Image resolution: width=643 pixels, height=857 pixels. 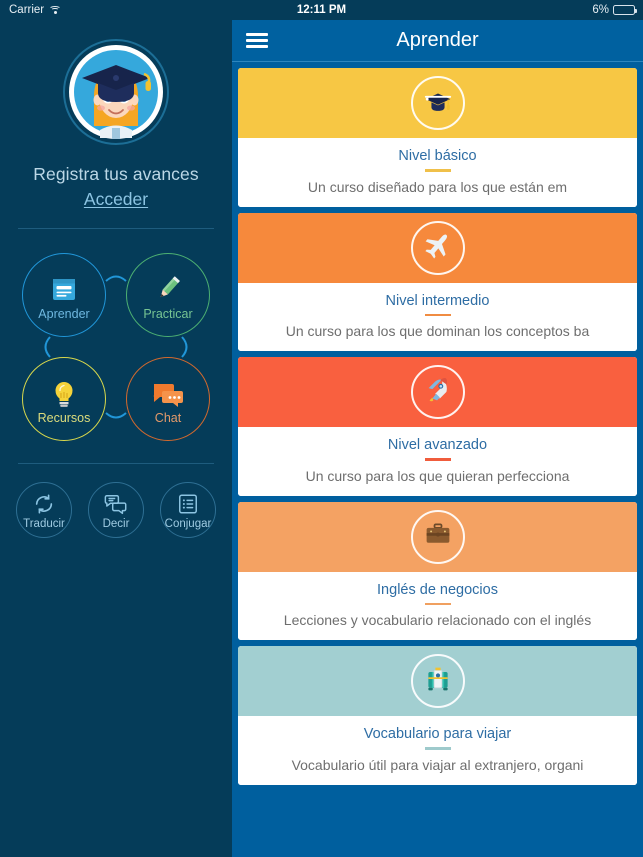 What do you see at coordinates (168, 391) in the screenshot?
I see `chat-bubbles-icon` at bounding box center [168, 391].